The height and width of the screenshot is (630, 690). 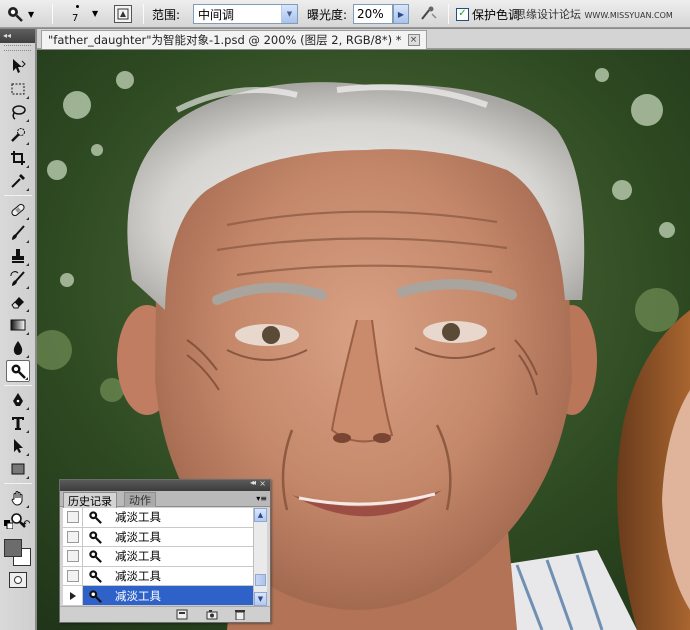 I want to click on brush-size-value: 7, so click(x=75, y=18).